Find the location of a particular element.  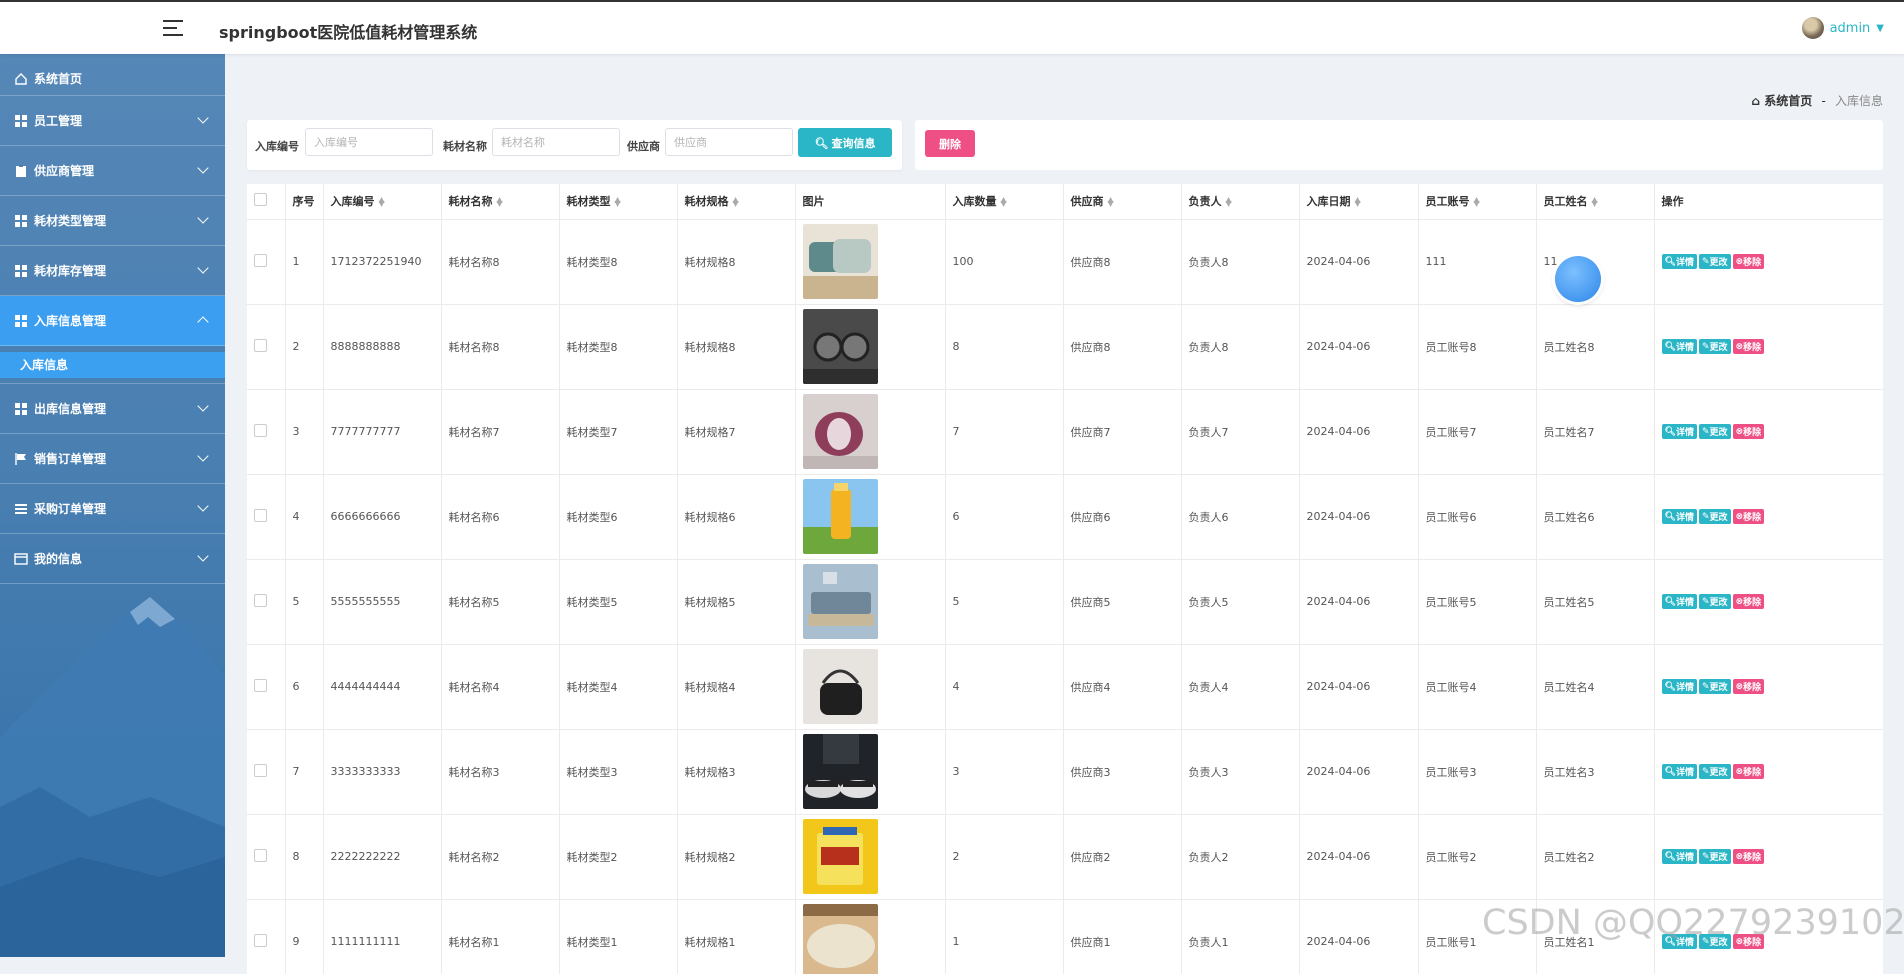

cell-spec: 耗材规格2 is located at coordinates (736, 857).